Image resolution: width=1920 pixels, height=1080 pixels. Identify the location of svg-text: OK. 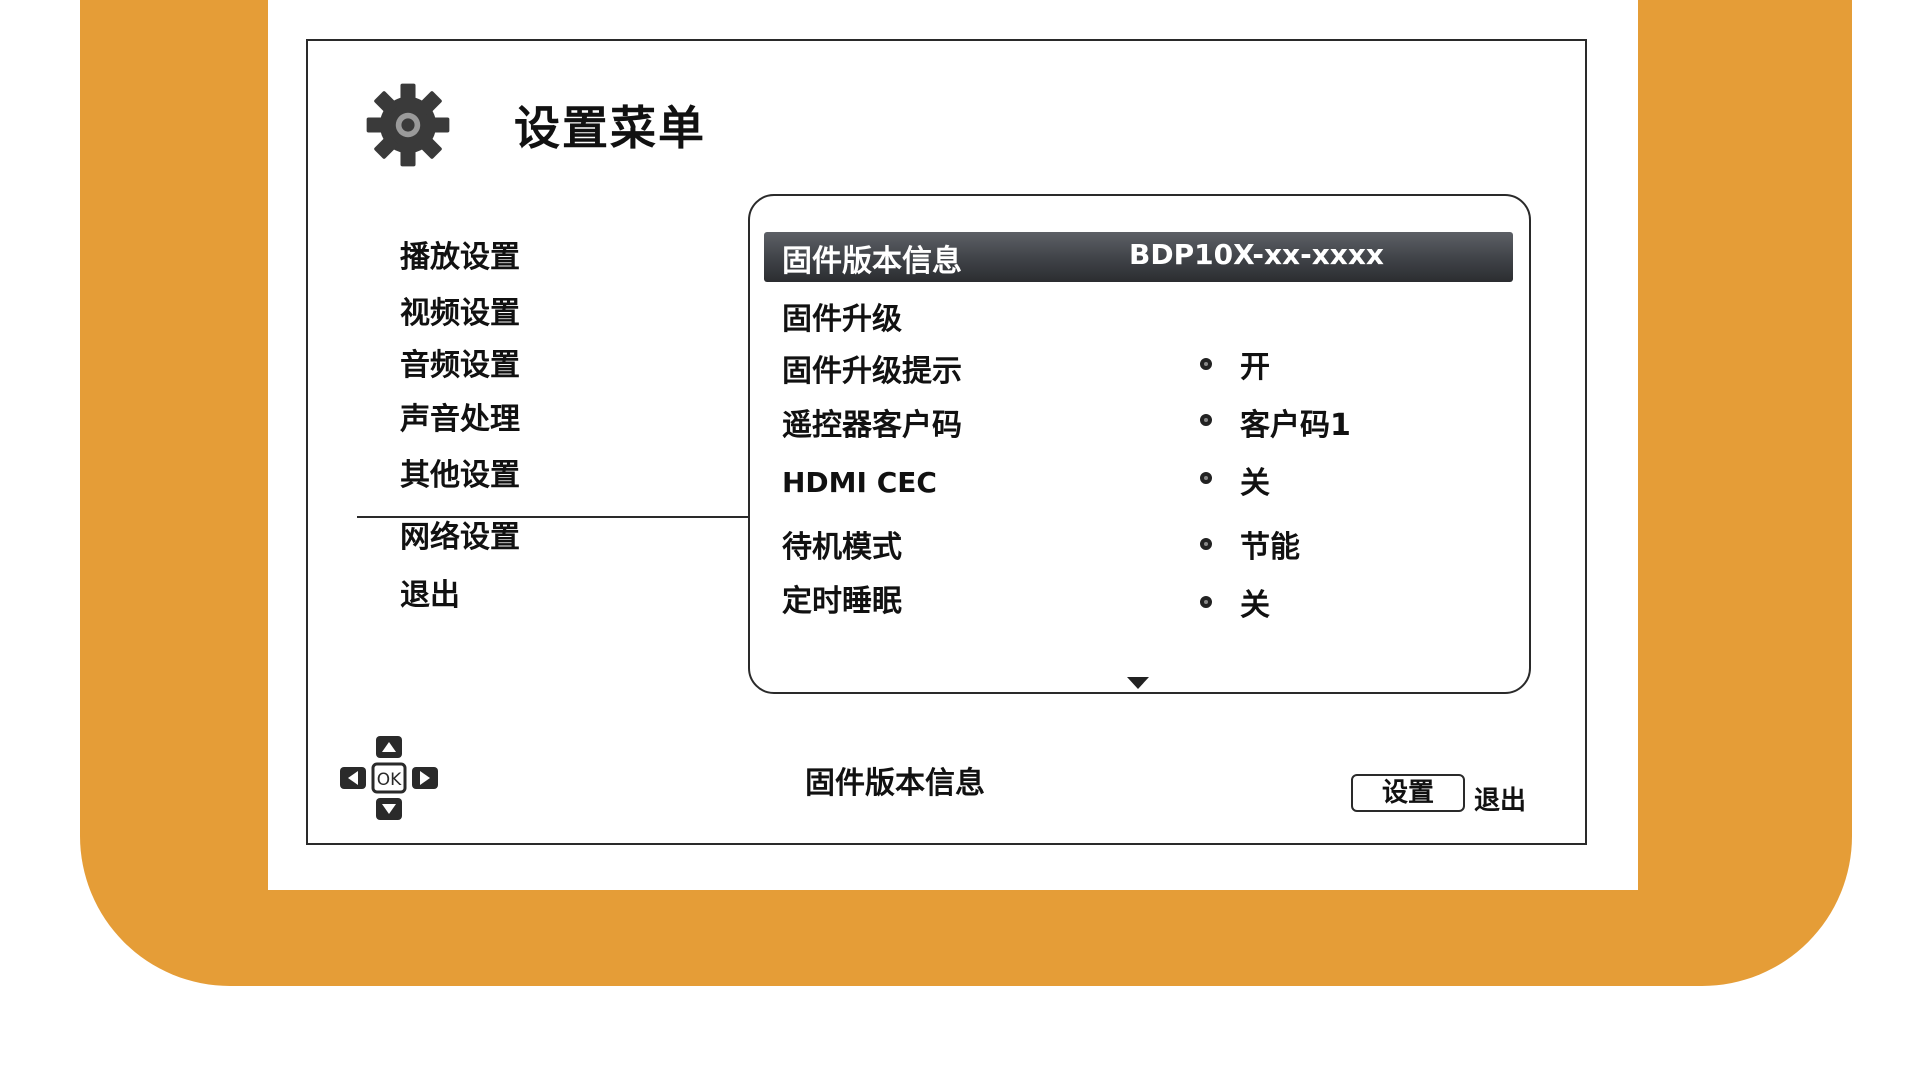
(389, 780).